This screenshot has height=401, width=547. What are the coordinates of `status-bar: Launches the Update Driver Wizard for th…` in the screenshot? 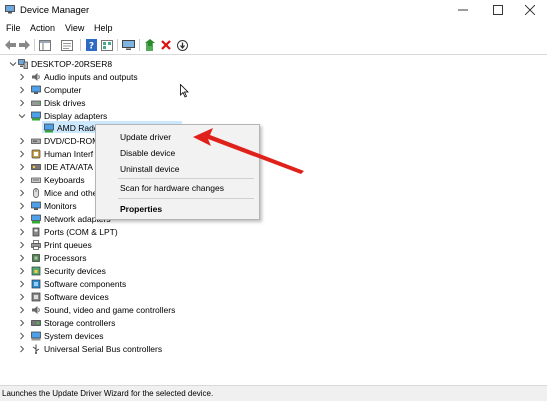 It's located at (273, 393).